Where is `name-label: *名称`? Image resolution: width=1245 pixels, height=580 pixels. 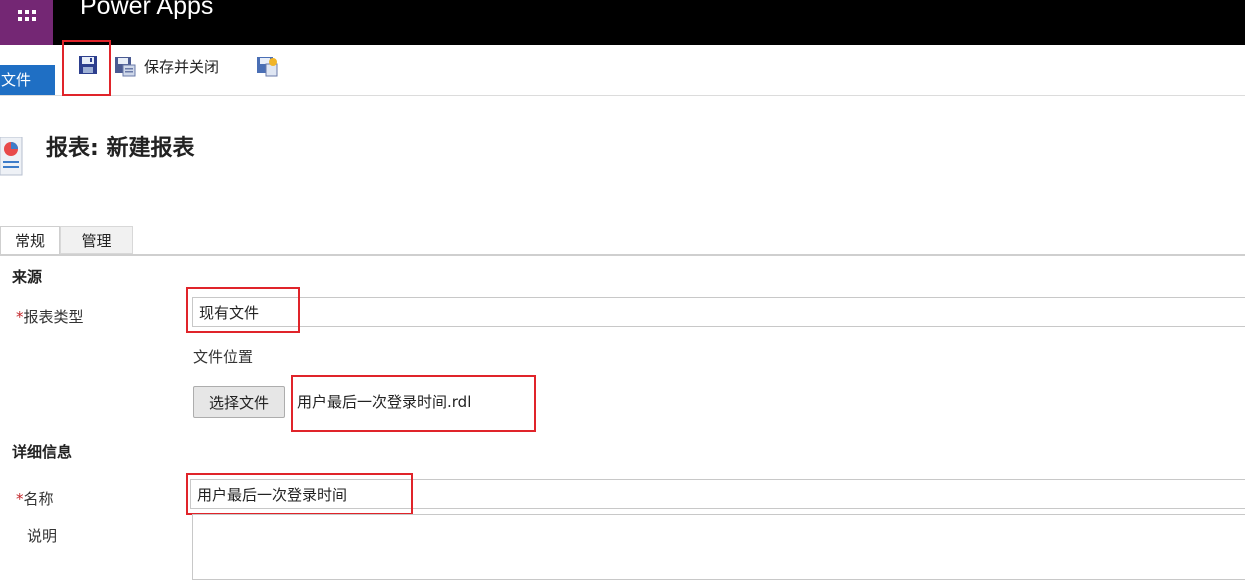 name-label: *名称 is located at coordinates (35, 498).